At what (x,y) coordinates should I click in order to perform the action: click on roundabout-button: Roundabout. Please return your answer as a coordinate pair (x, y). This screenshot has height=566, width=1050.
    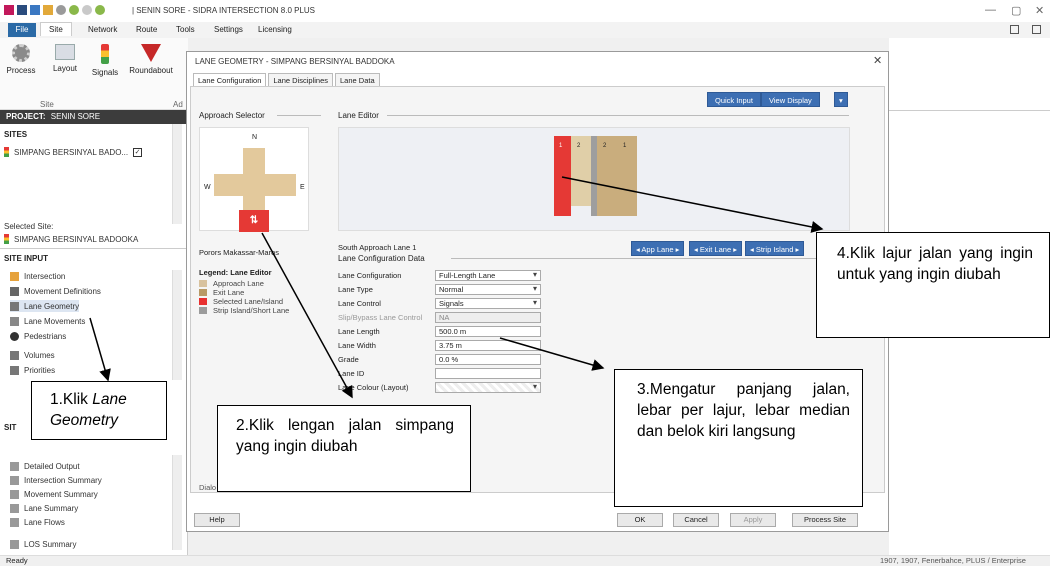
    Looking at the image, I should click on (151, 59).